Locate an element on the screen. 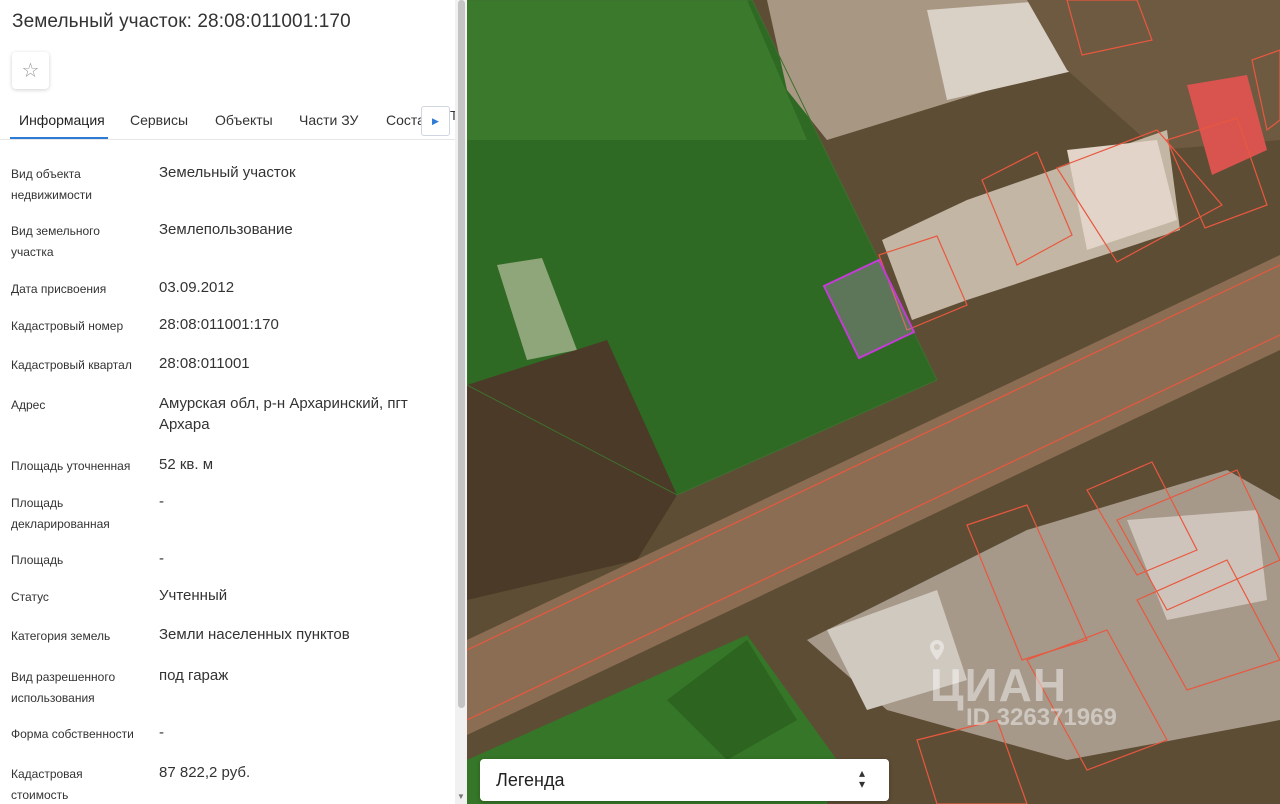  panel-scrollbar: ▼ is located at coordinates (461, 402).